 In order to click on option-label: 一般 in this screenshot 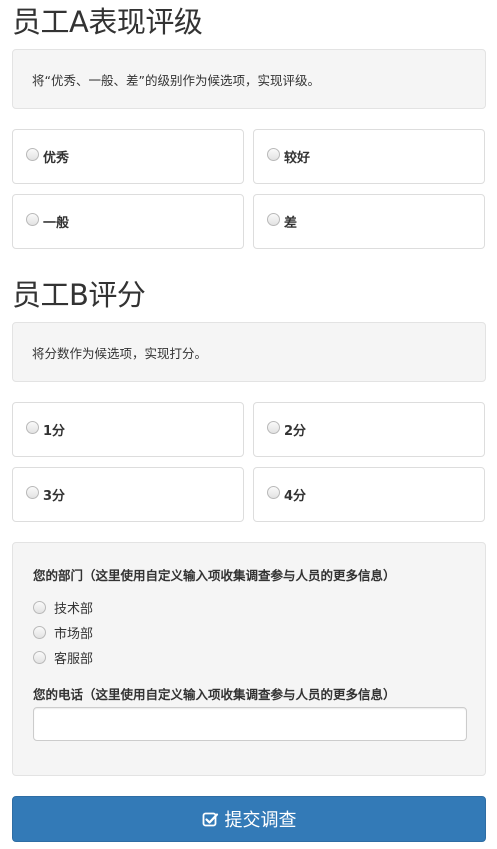, I will do `click(56, 223)`.